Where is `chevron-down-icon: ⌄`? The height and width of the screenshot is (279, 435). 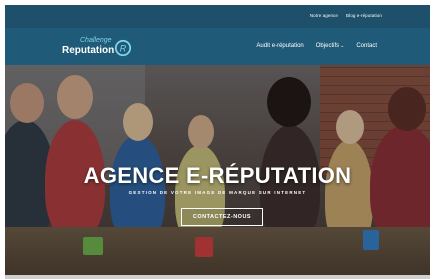
chevron-down-icon: ⌄ is located at coordinates (342, 46).